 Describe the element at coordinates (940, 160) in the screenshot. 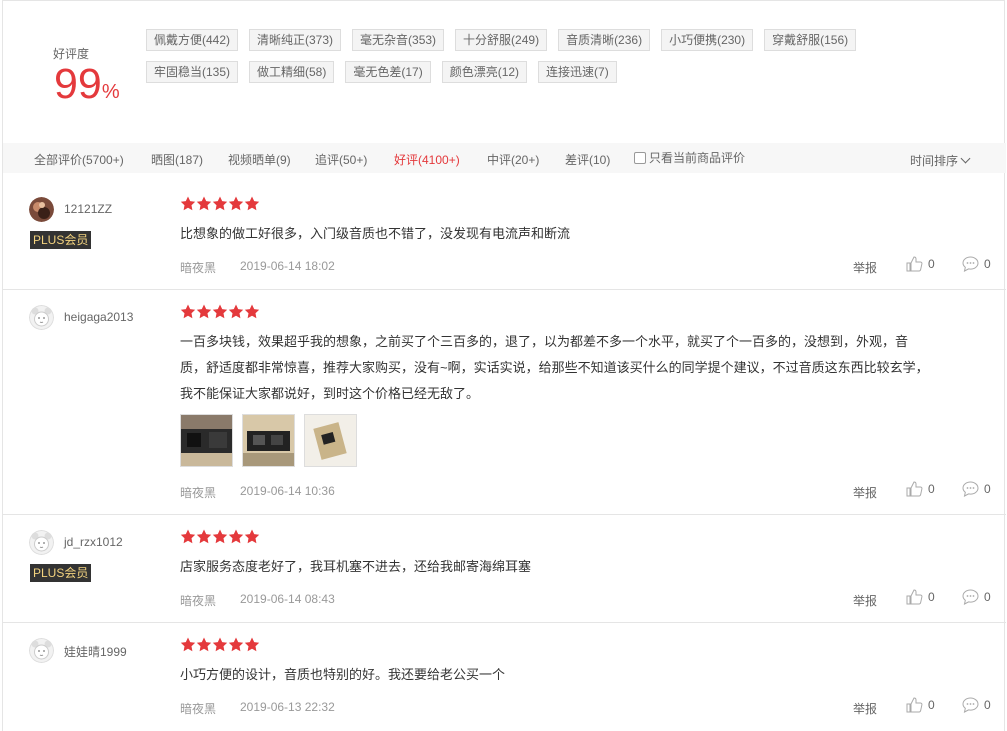

I see `sort-dropdown: 时间排序` at that location.